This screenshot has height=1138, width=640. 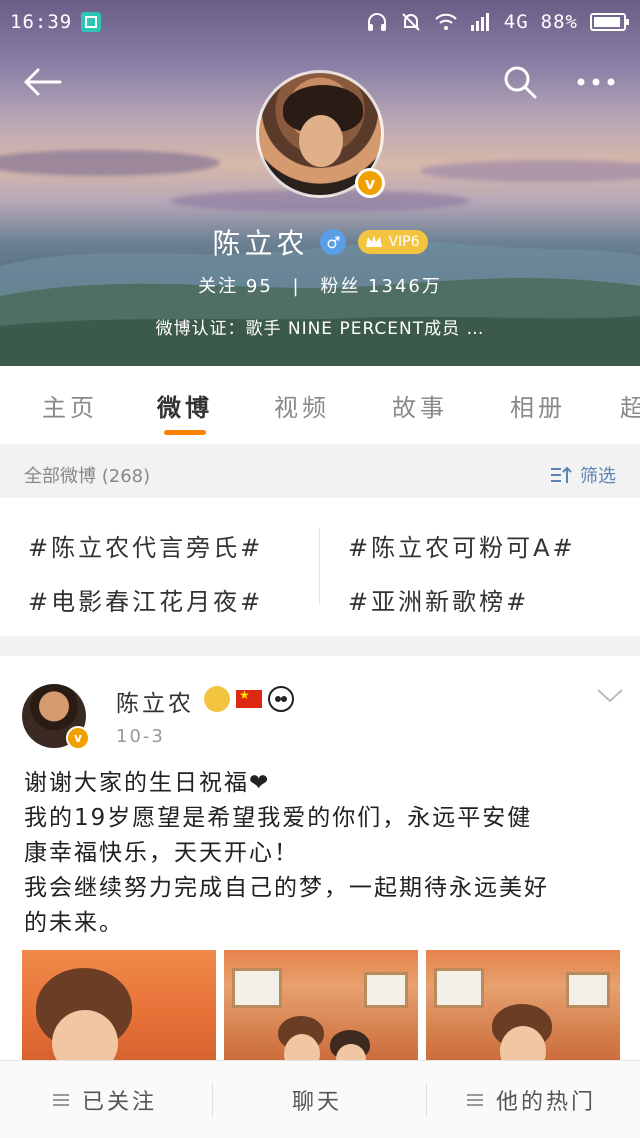 I want to click on bottom-action-bar: 已关注 聊天 他的热门, so click(x=320, y=1099).